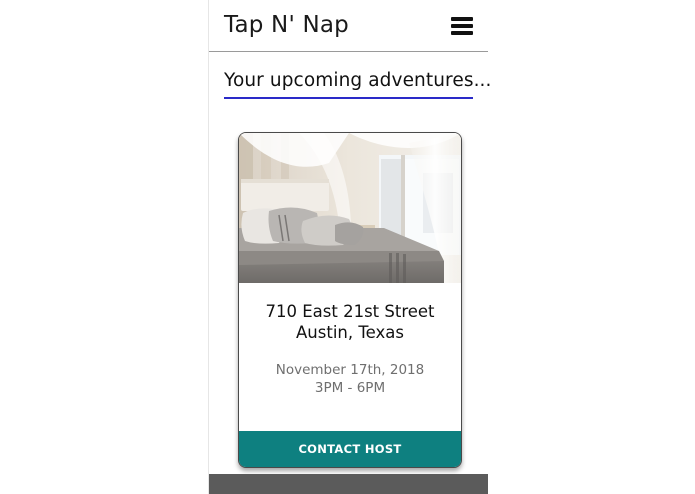  Describe the element at coordinates (286, 25) in the screenshot. I see `app-title: Tap N' Nap` at that location.